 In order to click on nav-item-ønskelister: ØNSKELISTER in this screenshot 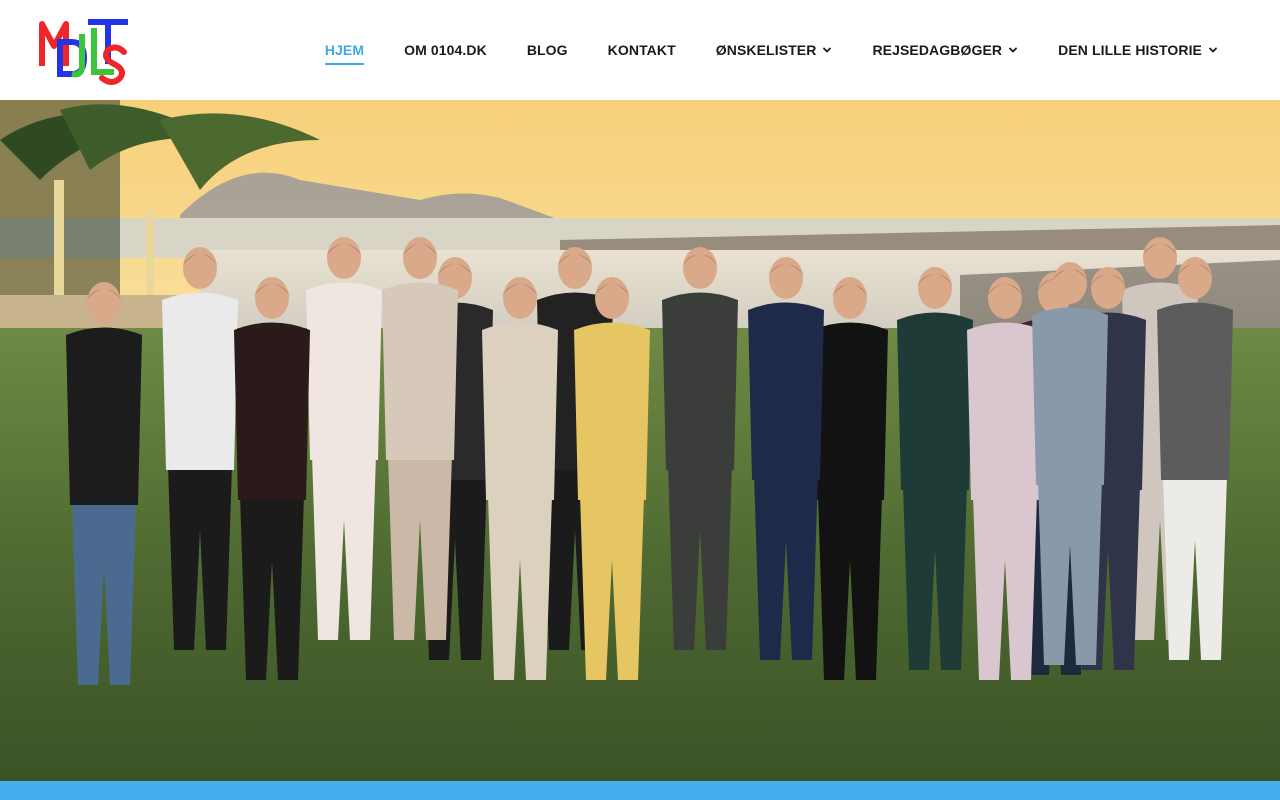, I will do `click(774, 50)`.